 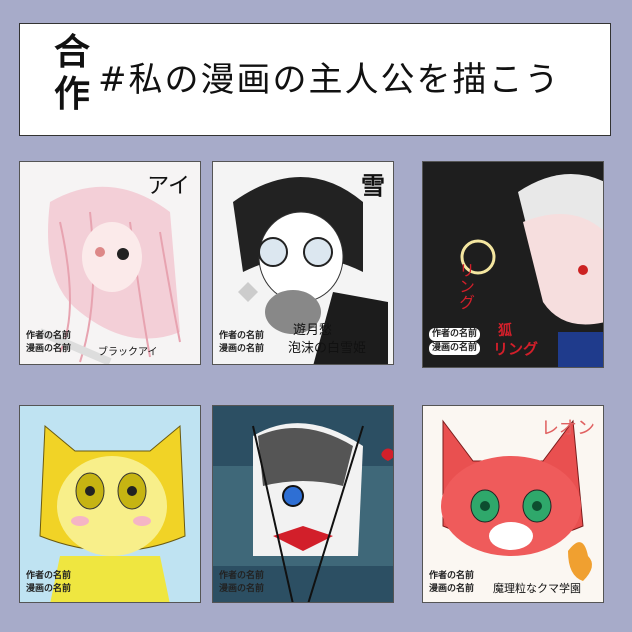 I want to click on manga-name: リング, so click(x=516, y=349).